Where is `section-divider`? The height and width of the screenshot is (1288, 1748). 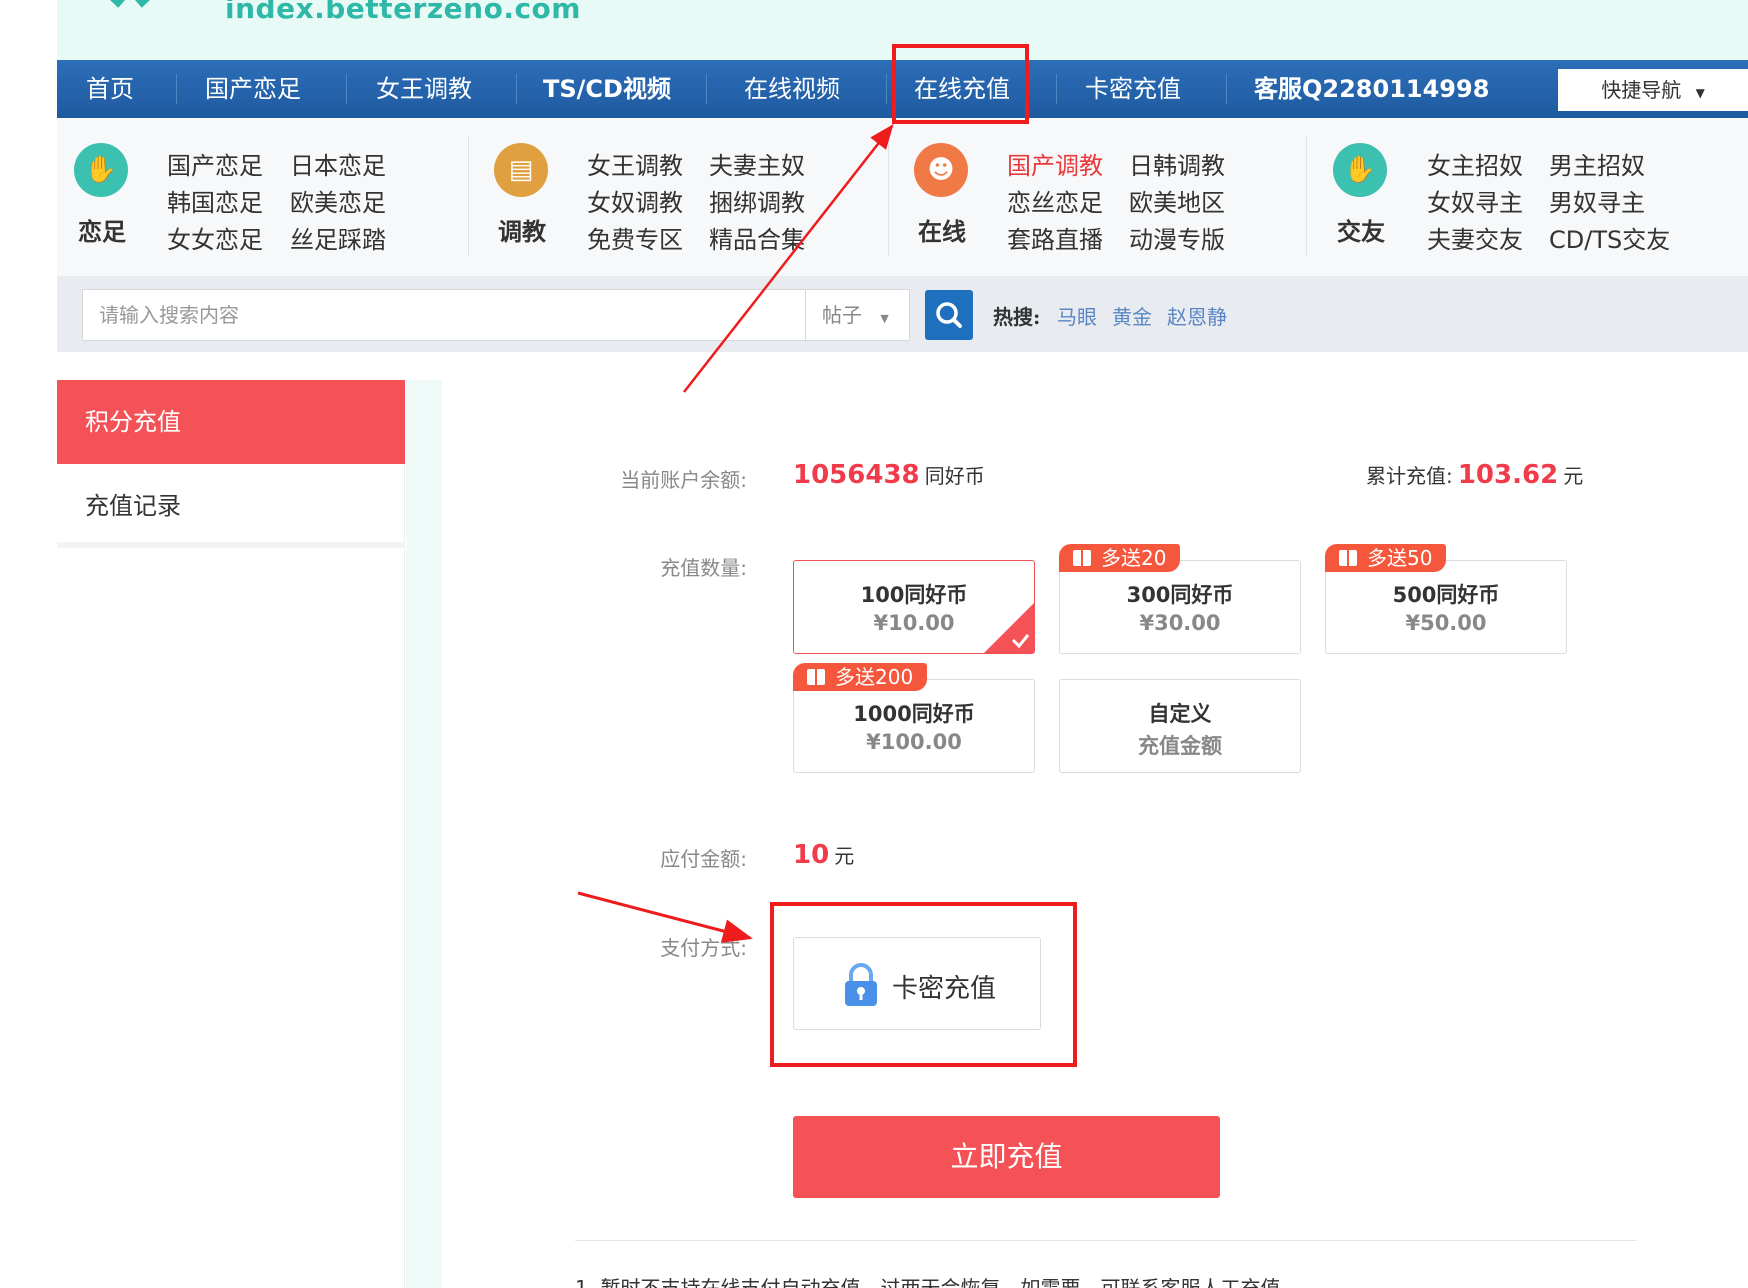
section-divider is located at coordinates (1106, 1240).